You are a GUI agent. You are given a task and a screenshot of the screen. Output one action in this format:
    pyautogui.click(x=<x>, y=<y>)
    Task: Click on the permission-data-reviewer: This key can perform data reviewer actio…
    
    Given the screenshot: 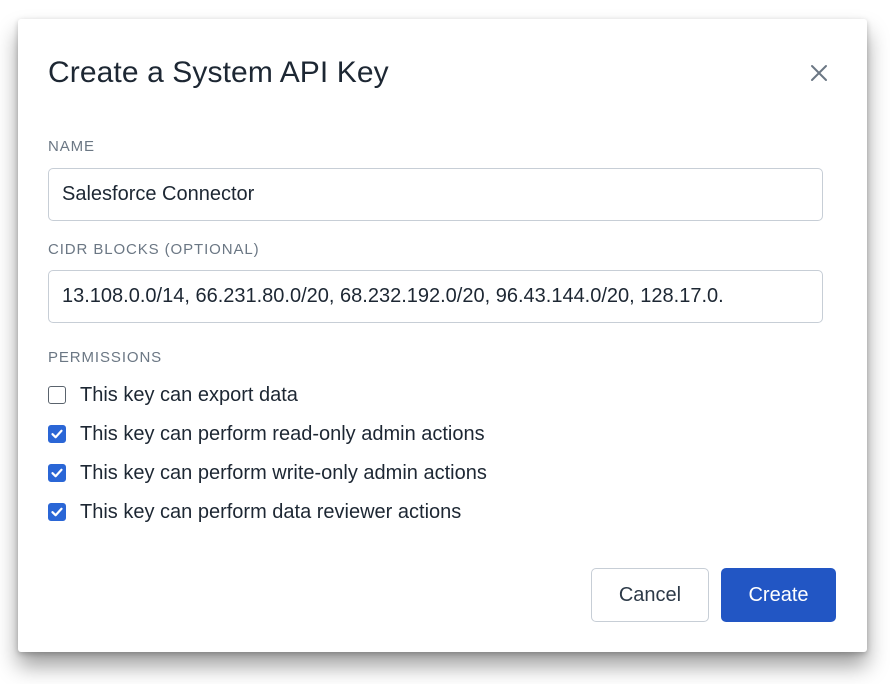 What is the action you would take?
    pyautogui.click(x=254, y=512)
    